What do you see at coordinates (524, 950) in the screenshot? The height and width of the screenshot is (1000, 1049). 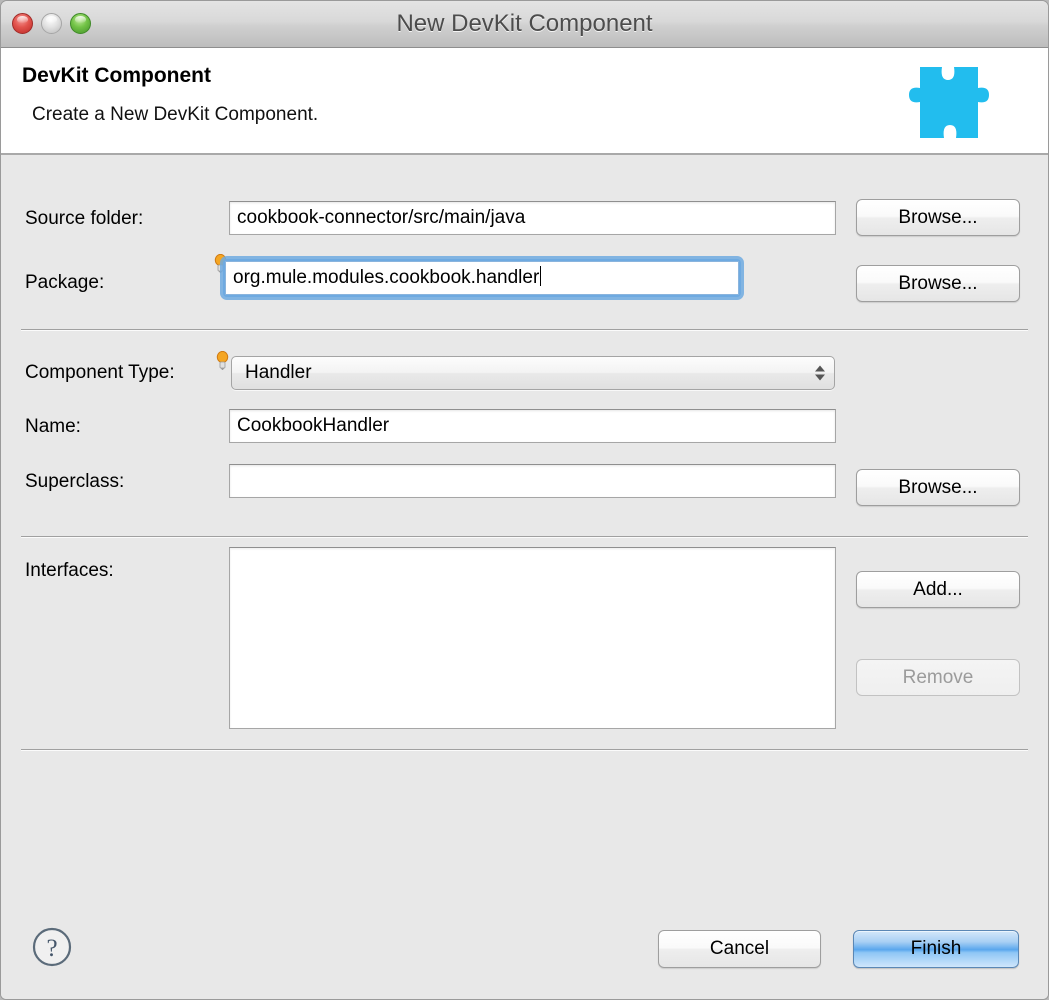 I see `dialog-footer: ? Cancel Finish` at bounding box center [524, 950].